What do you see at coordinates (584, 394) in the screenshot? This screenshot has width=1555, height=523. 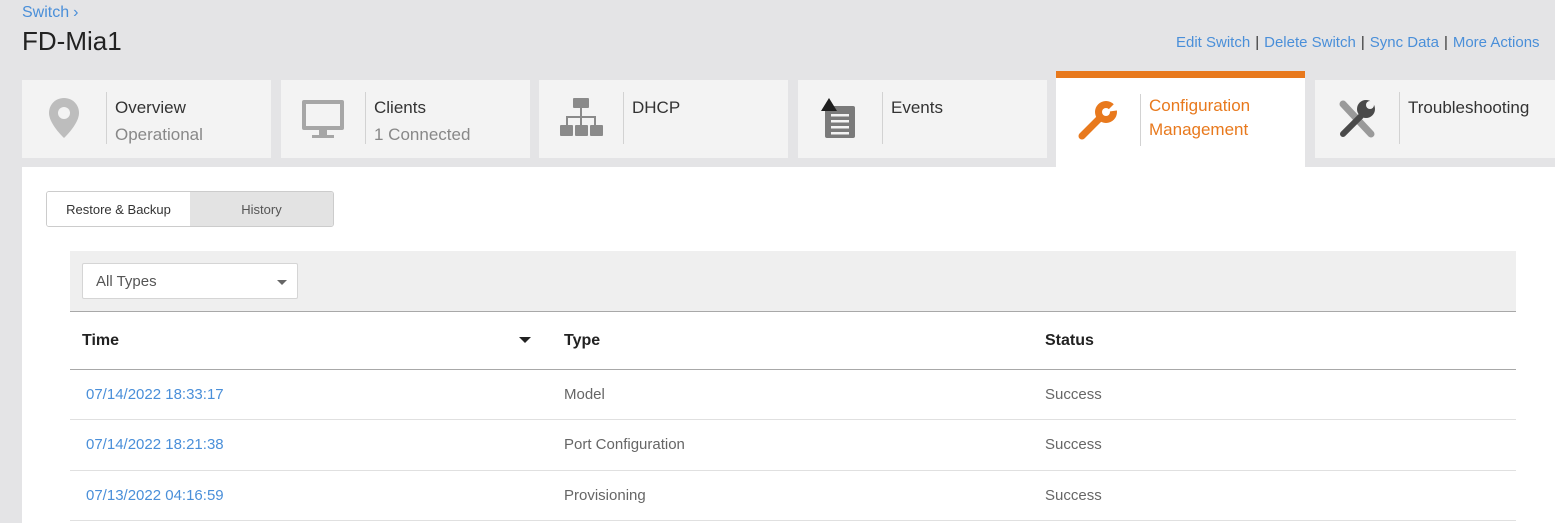 I see `row-type: Model` at bounding box center [584, 394].